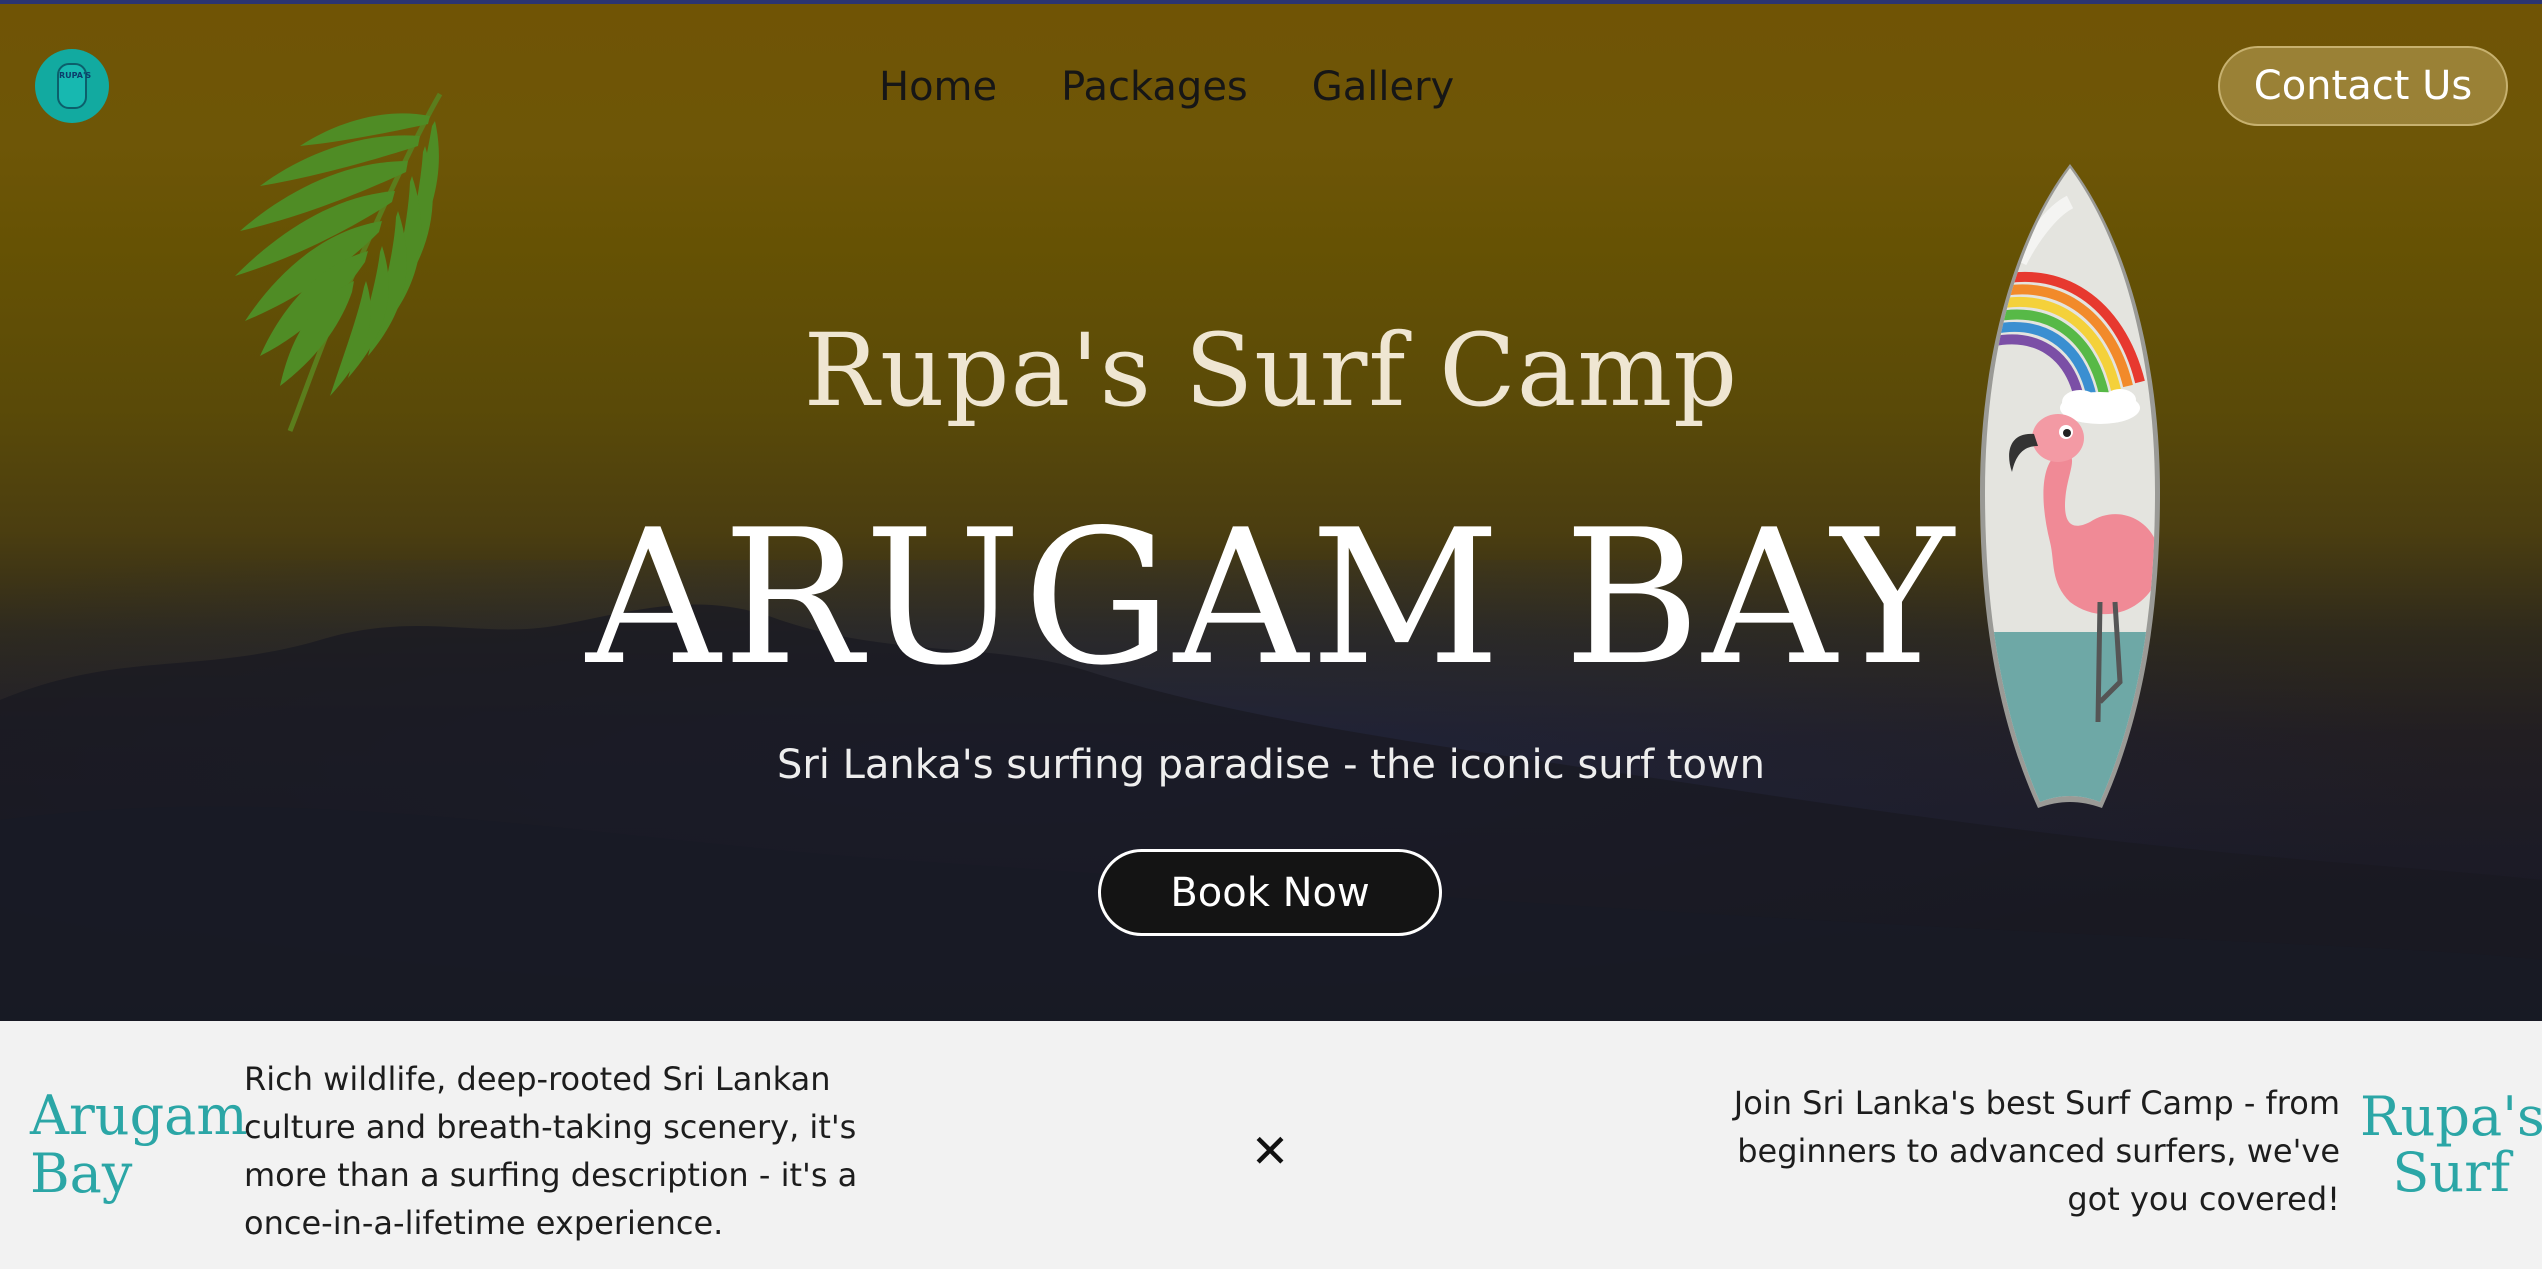 The height and width of the screenshot is (1269, 2542). Describe the element at coordinates (938, 87) in the screenshot. I see `nav-item-home: Home` at that location.